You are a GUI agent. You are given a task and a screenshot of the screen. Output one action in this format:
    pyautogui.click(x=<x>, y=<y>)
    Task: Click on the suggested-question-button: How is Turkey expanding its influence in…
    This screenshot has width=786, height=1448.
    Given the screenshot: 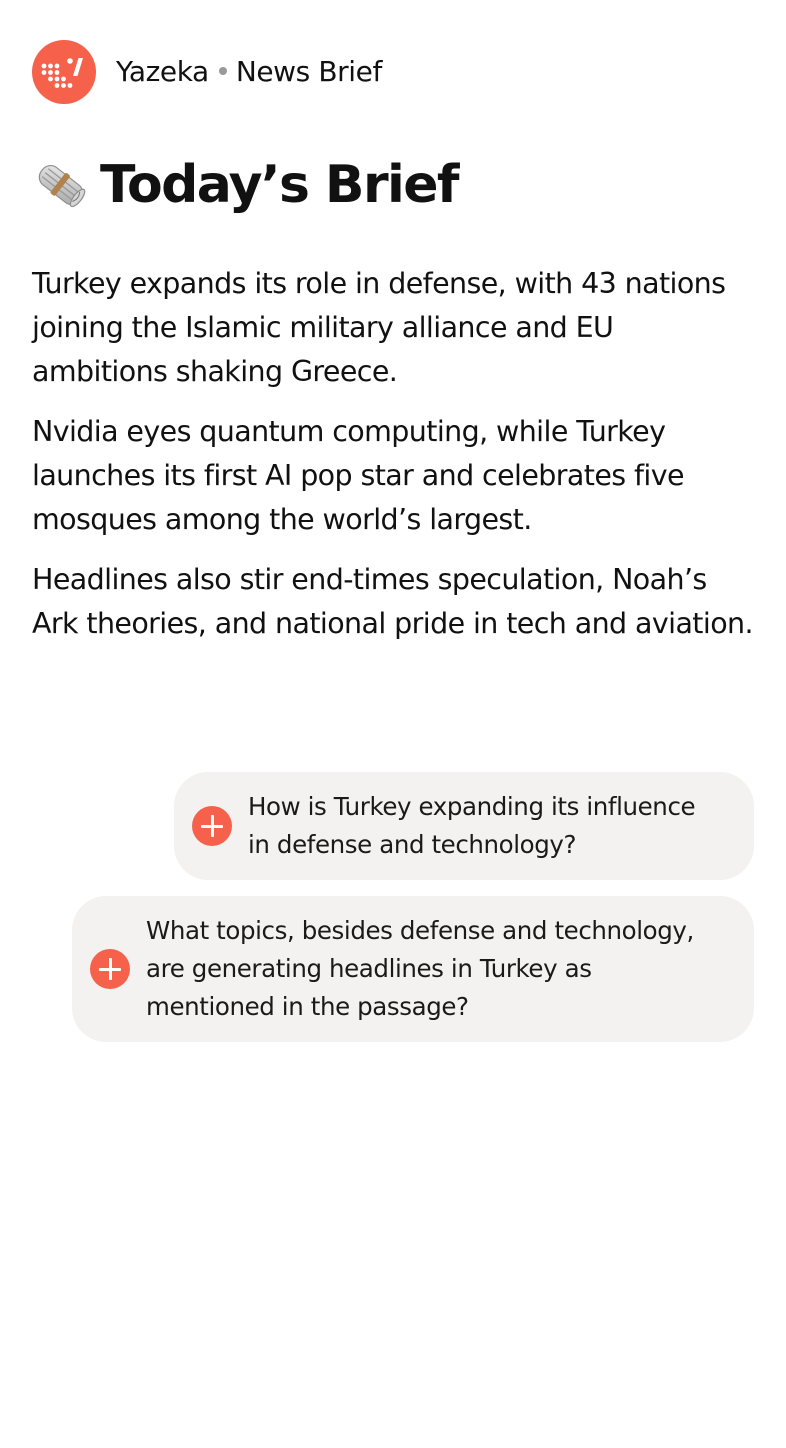 What is the action you would take?
    pyautogui.click(x=464, y=826)
    